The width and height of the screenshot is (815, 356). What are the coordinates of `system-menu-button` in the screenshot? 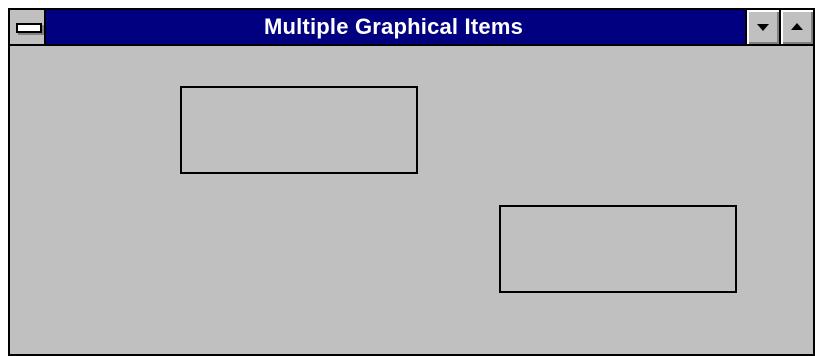 It's located at (28, 27).